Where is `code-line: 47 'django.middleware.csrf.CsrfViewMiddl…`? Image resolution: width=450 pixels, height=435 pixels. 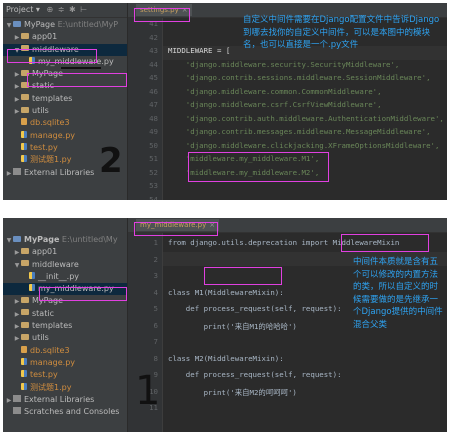
code-line: 47 'django.middleware.csrf.CsrfViewMiddl… is located at coordinates (287, 106).